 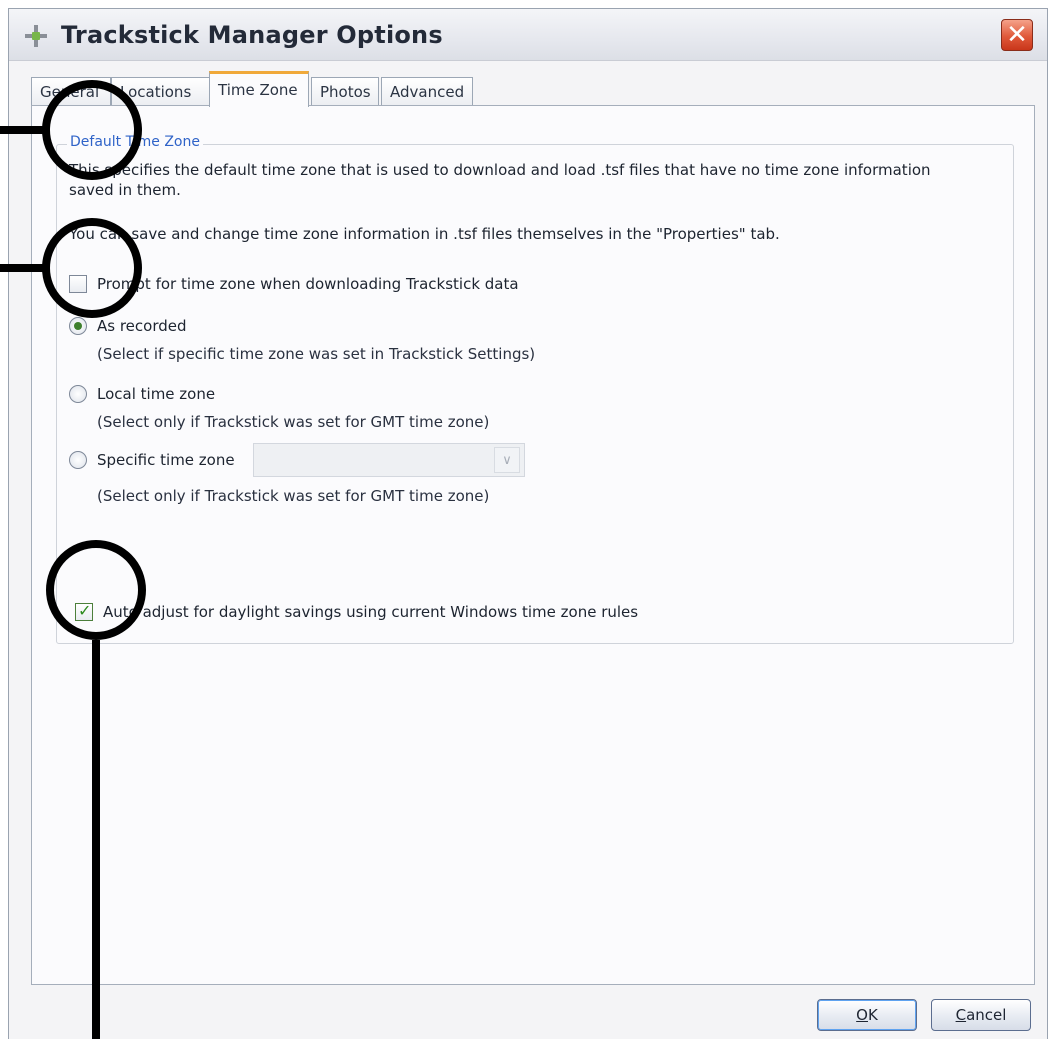 What do you see at coordinates (125, 190) in the screenshot?
I see `description-line-2: saved in them.` at bounding box center [125, 190].